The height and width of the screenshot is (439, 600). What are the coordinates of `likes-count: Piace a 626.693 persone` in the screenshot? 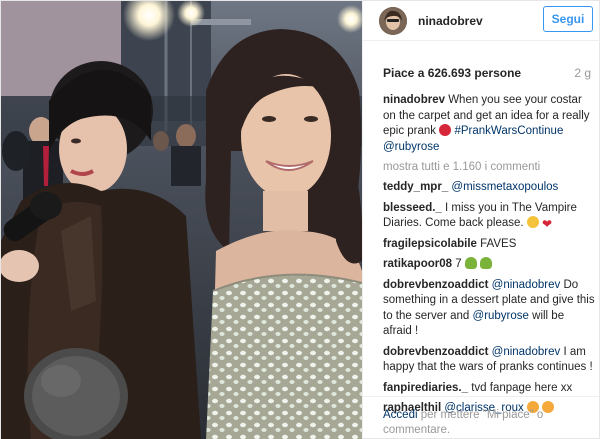 It's located at (452, 73).